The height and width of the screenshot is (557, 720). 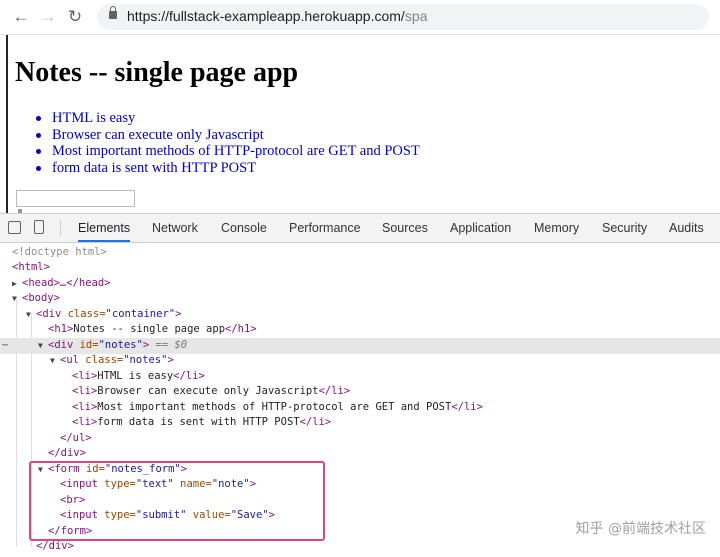 I want to click on ul-tag: <ul, so click(x=73, y=360).